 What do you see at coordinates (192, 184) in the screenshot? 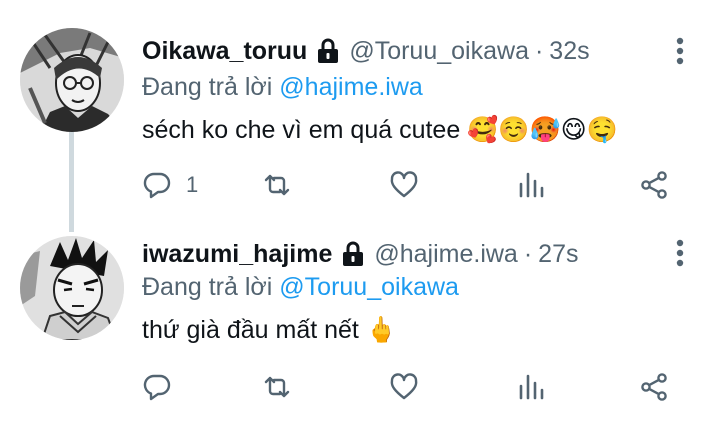
I see `reply-count: 1` at bounding box center [192, 184].